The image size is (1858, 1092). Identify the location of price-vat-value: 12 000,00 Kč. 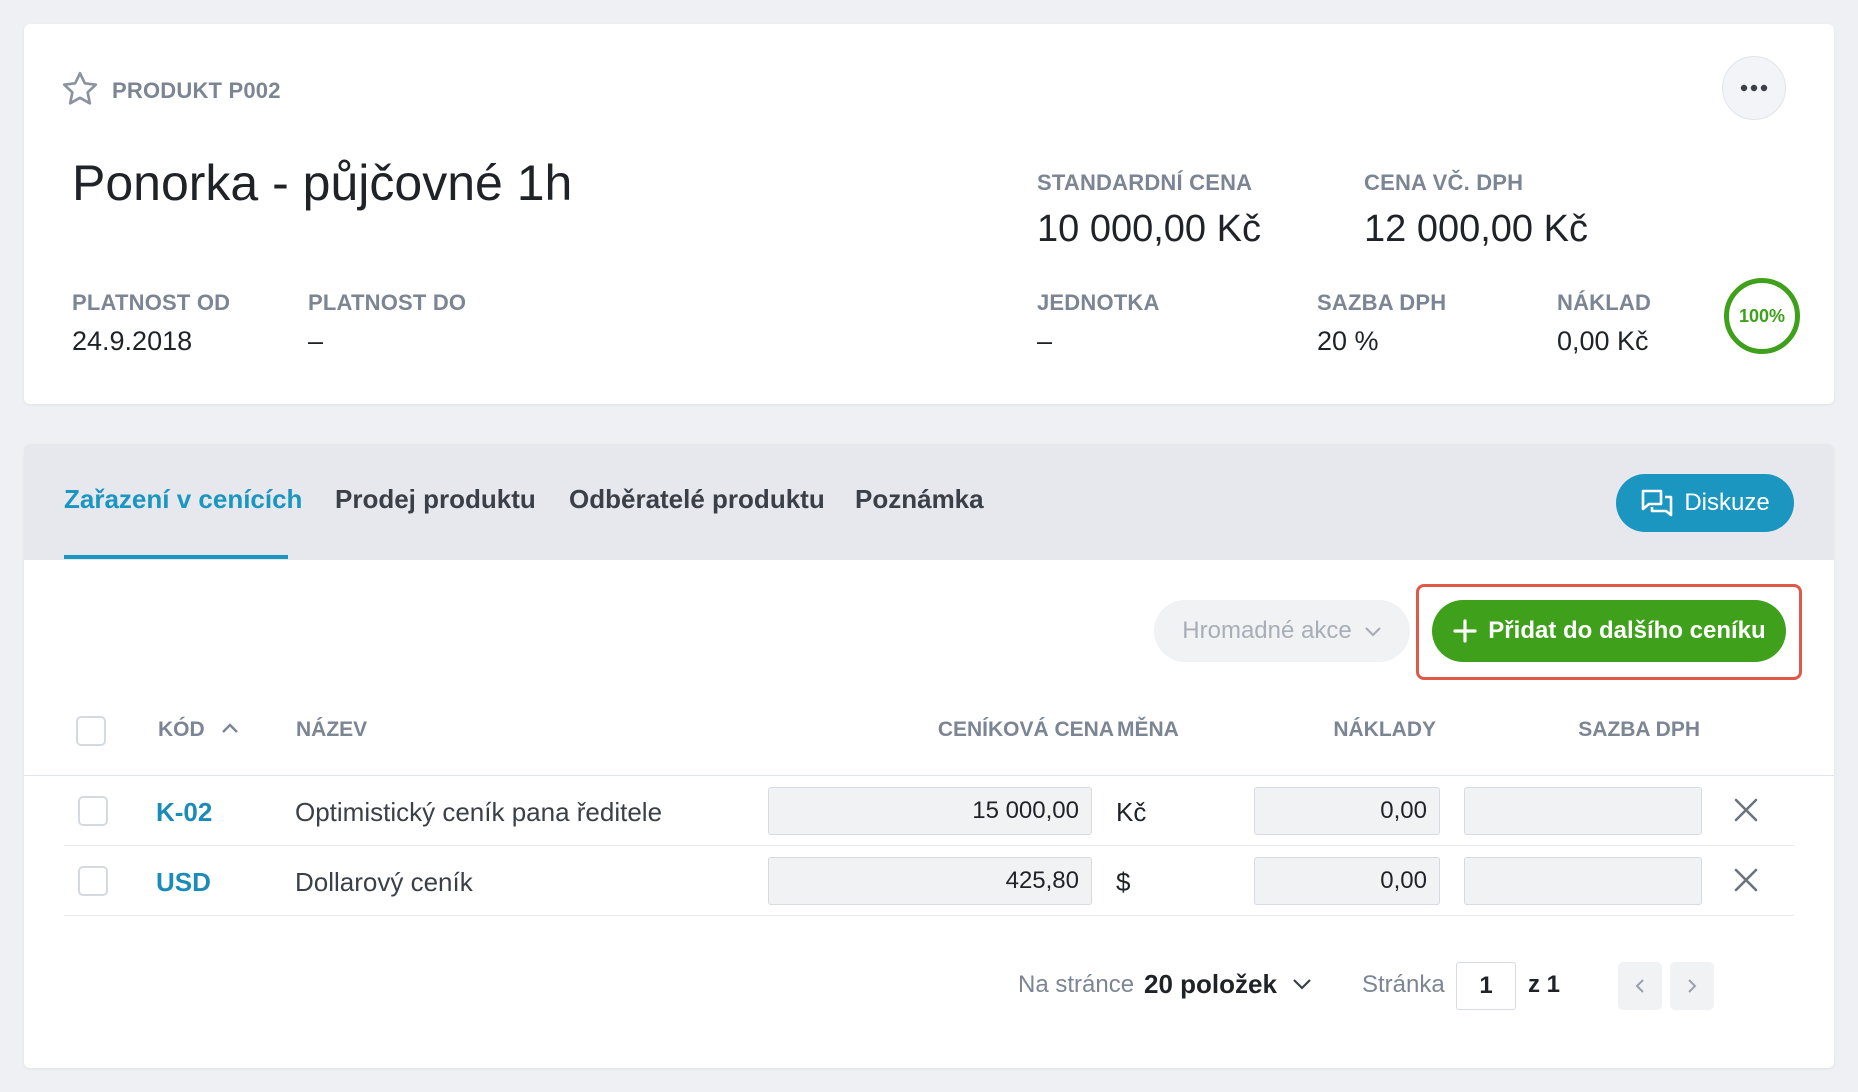
(1476, 229).